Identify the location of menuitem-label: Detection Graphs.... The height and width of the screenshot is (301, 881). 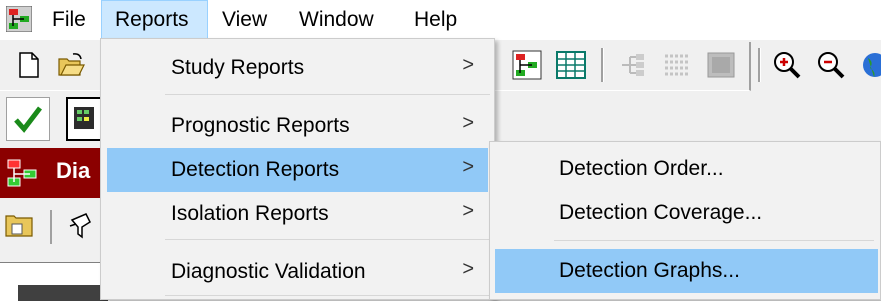
(649, 270).